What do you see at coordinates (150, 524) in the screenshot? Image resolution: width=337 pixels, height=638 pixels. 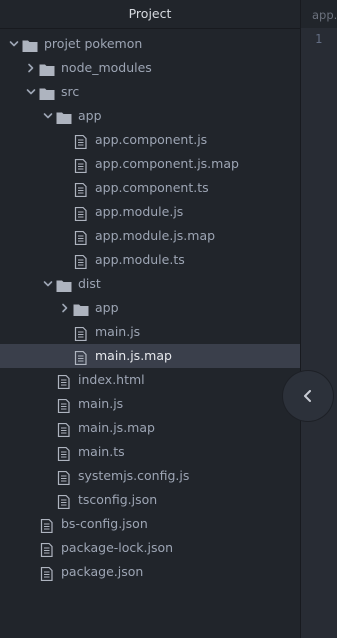 I see `tree-file: bs-config.json` at bounding box center [150, 524].